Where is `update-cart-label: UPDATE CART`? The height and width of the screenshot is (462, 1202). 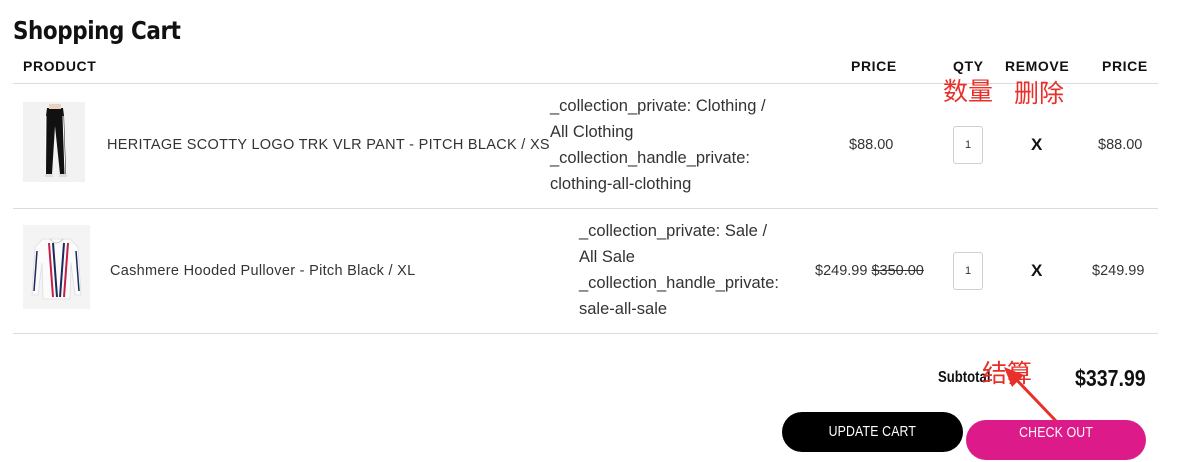 update-cart-label: UPDATE CART is located at coordinates (872, 431).